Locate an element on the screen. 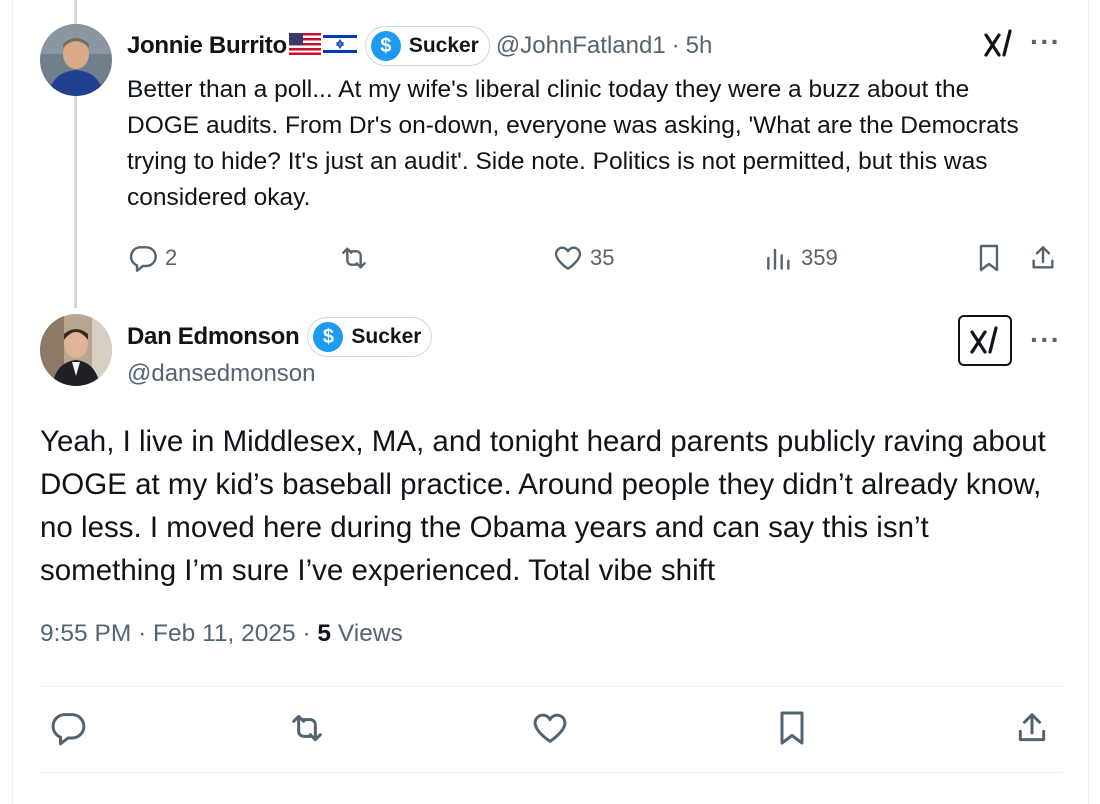 The image size is (1100, 804). views-count: 5 is located at coordinates (324, 633).